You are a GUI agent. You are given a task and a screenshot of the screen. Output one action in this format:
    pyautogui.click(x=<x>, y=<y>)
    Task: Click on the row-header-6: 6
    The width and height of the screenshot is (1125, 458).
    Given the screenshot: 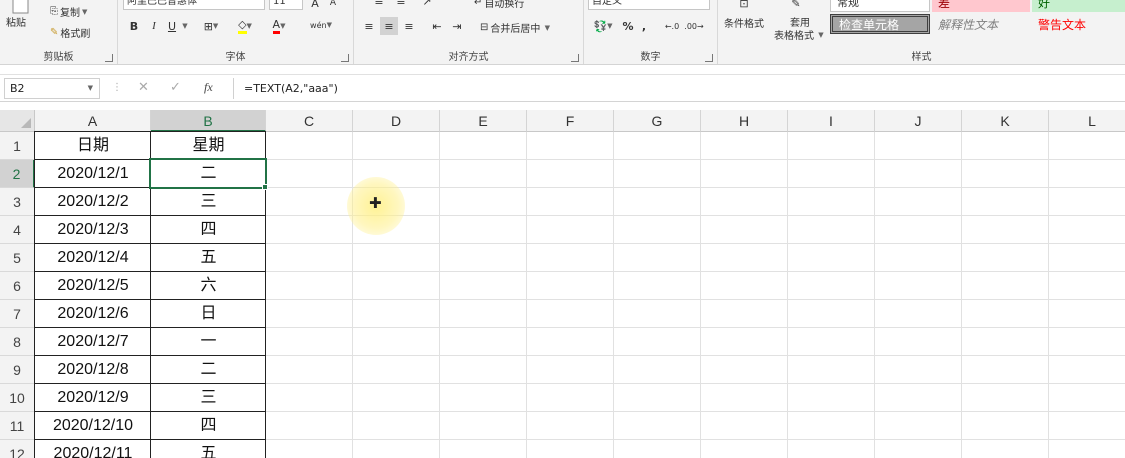 What is the action you would take?
    pyautogui.click(x=17, y=286)
    